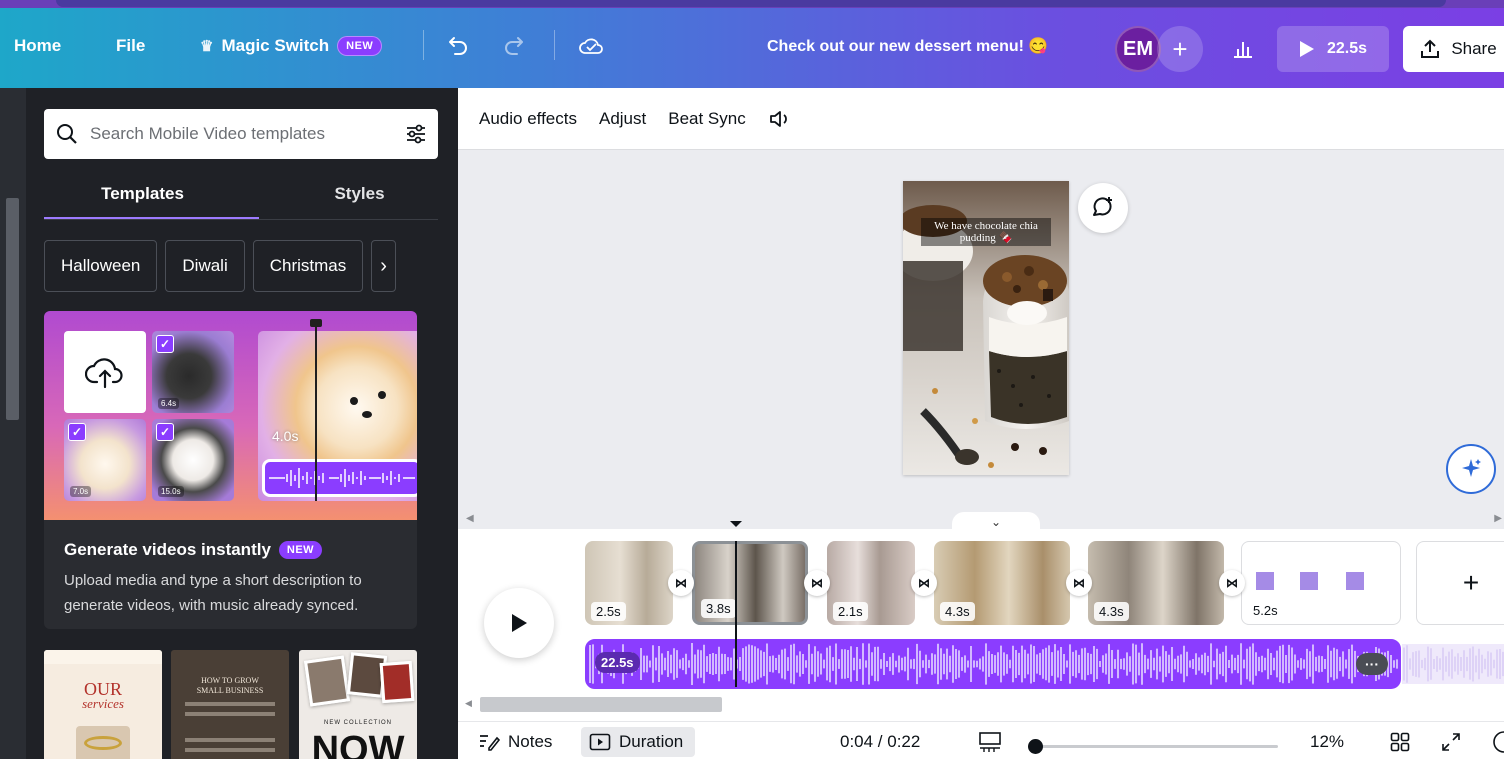 This screenshot has height=759, width=1504. What do you see at coordinates (1496, 742) in the screenshot?
I see `help-icon` at bounding box center [1496, 742].